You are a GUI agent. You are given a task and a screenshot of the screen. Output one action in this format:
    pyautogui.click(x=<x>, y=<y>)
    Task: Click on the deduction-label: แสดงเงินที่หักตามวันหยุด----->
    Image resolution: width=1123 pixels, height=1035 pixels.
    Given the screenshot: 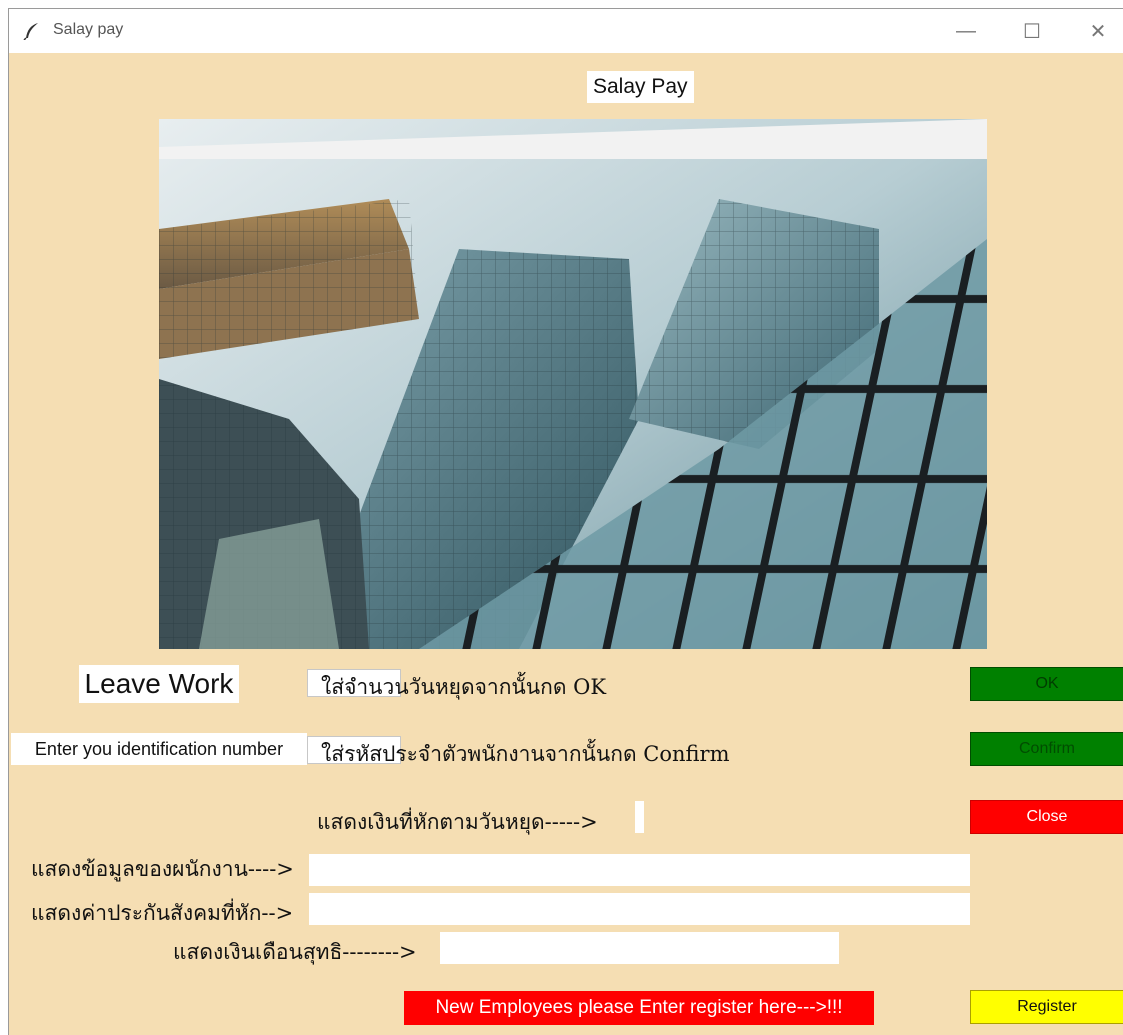 What is the action you would take?
    pyautogui.click(x=457, y=822)
    